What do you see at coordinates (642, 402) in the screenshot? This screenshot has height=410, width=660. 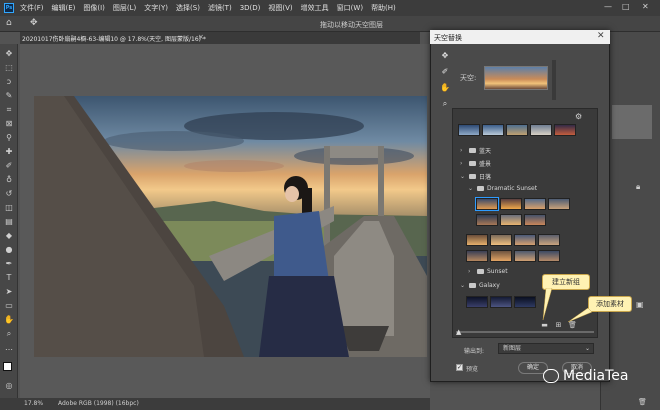 I see `trash-icon-panel: 🗑︎` at bounding box center [642, 402].